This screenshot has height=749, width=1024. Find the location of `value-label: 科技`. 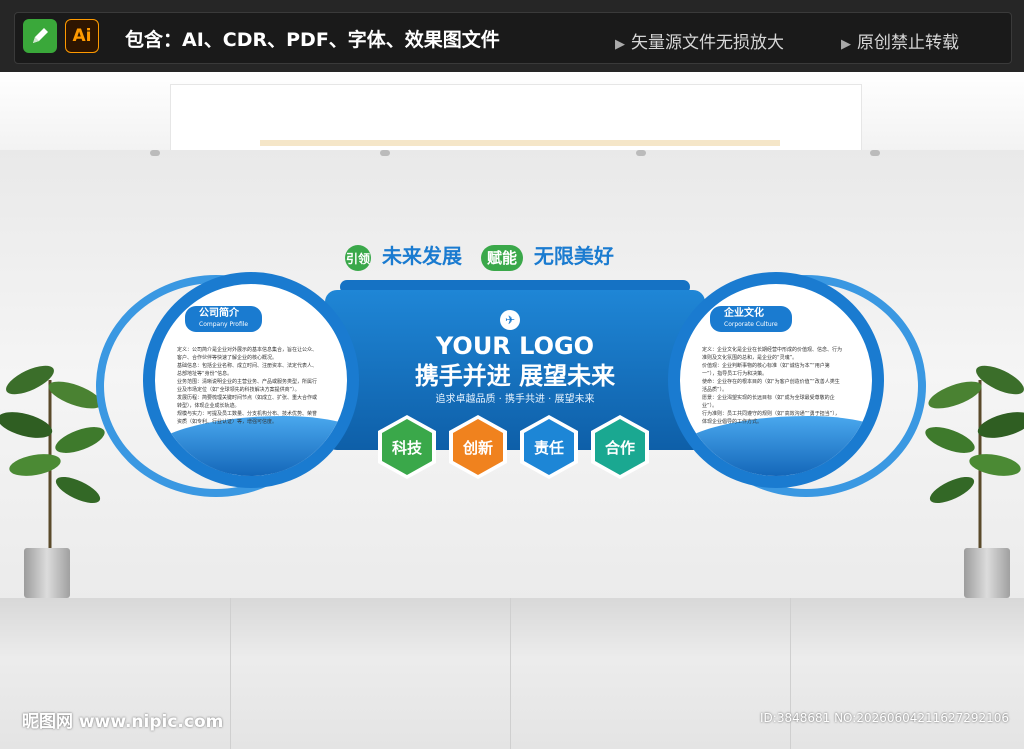

value-label: 科技 is located at coordinates (407, 447).